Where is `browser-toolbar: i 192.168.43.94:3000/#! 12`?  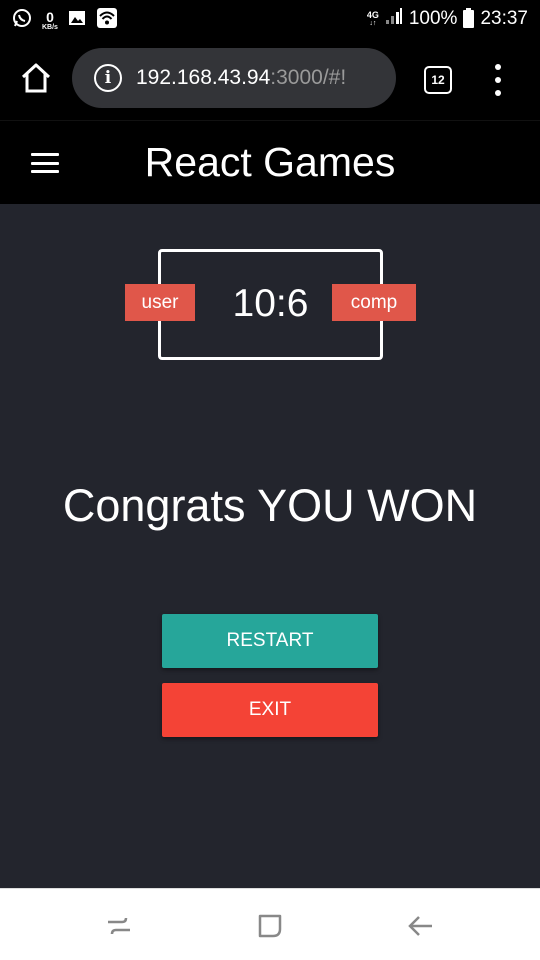
browser-toolbar: i 192.168.43.94:3000/#! 12 is located at coordinates (270, 79).